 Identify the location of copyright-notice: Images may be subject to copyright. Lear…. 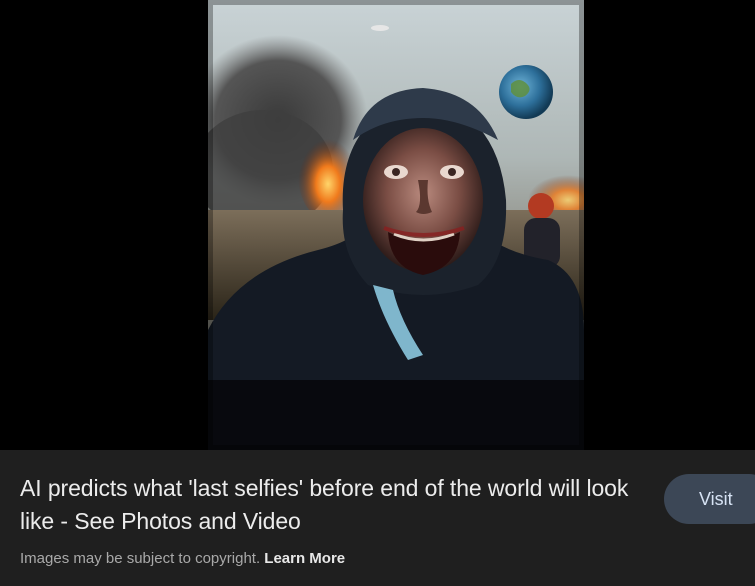
(182, 558).